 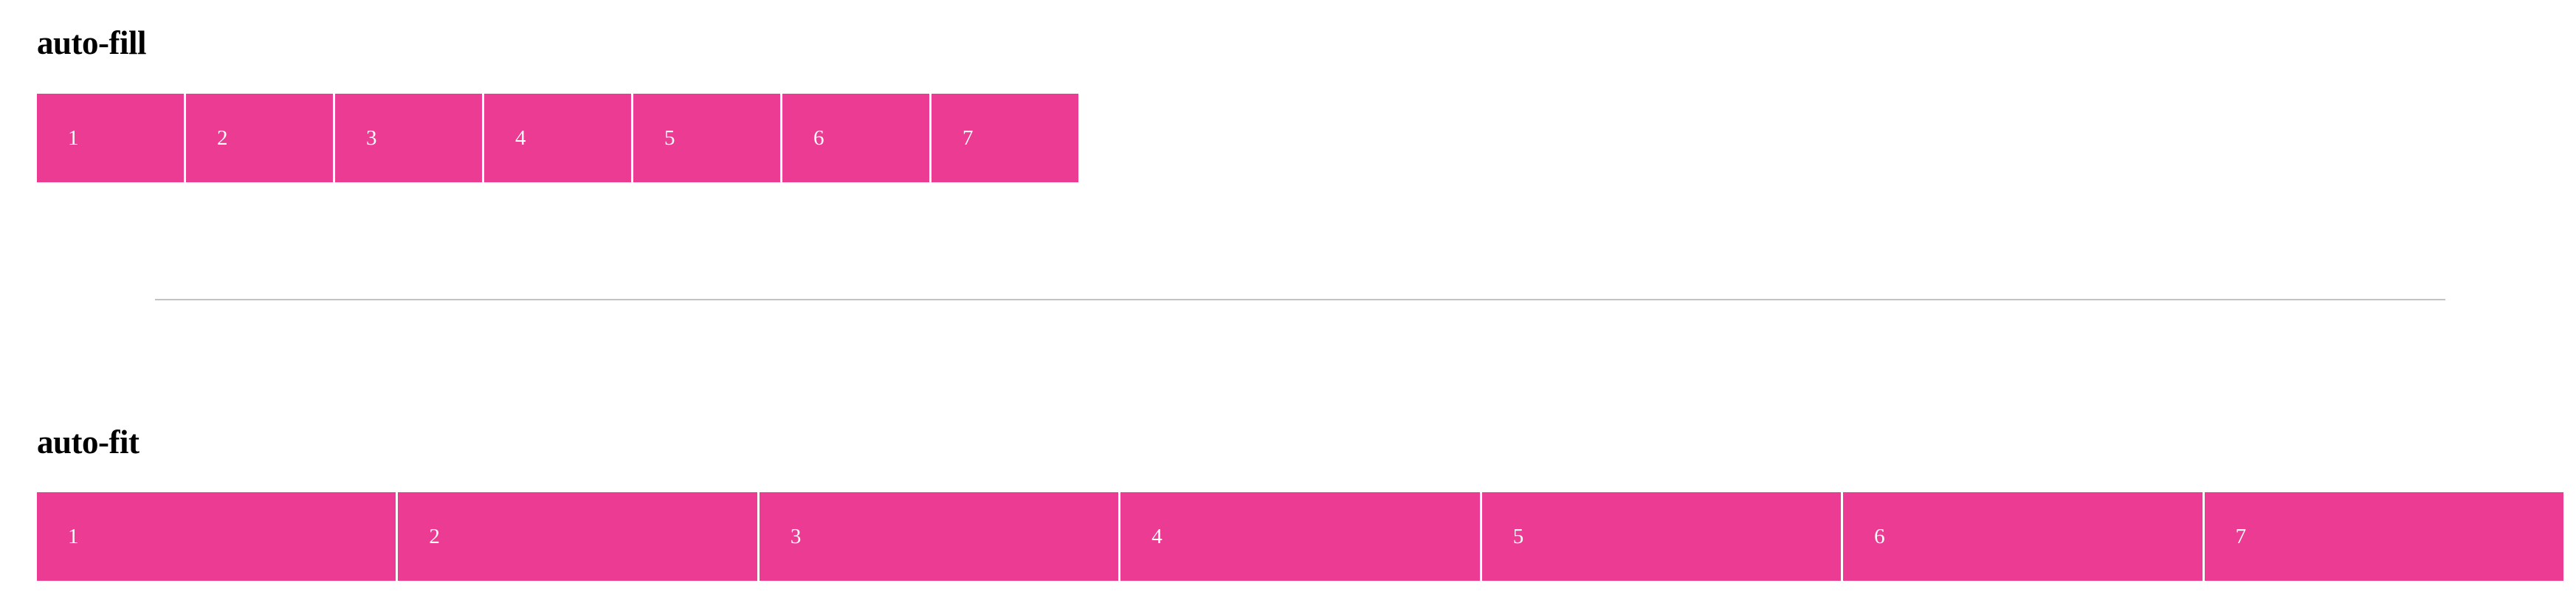 I want to click on auto-fit-grid: 1 2 3 4 5 6 7, so click(x=1300, y=536).